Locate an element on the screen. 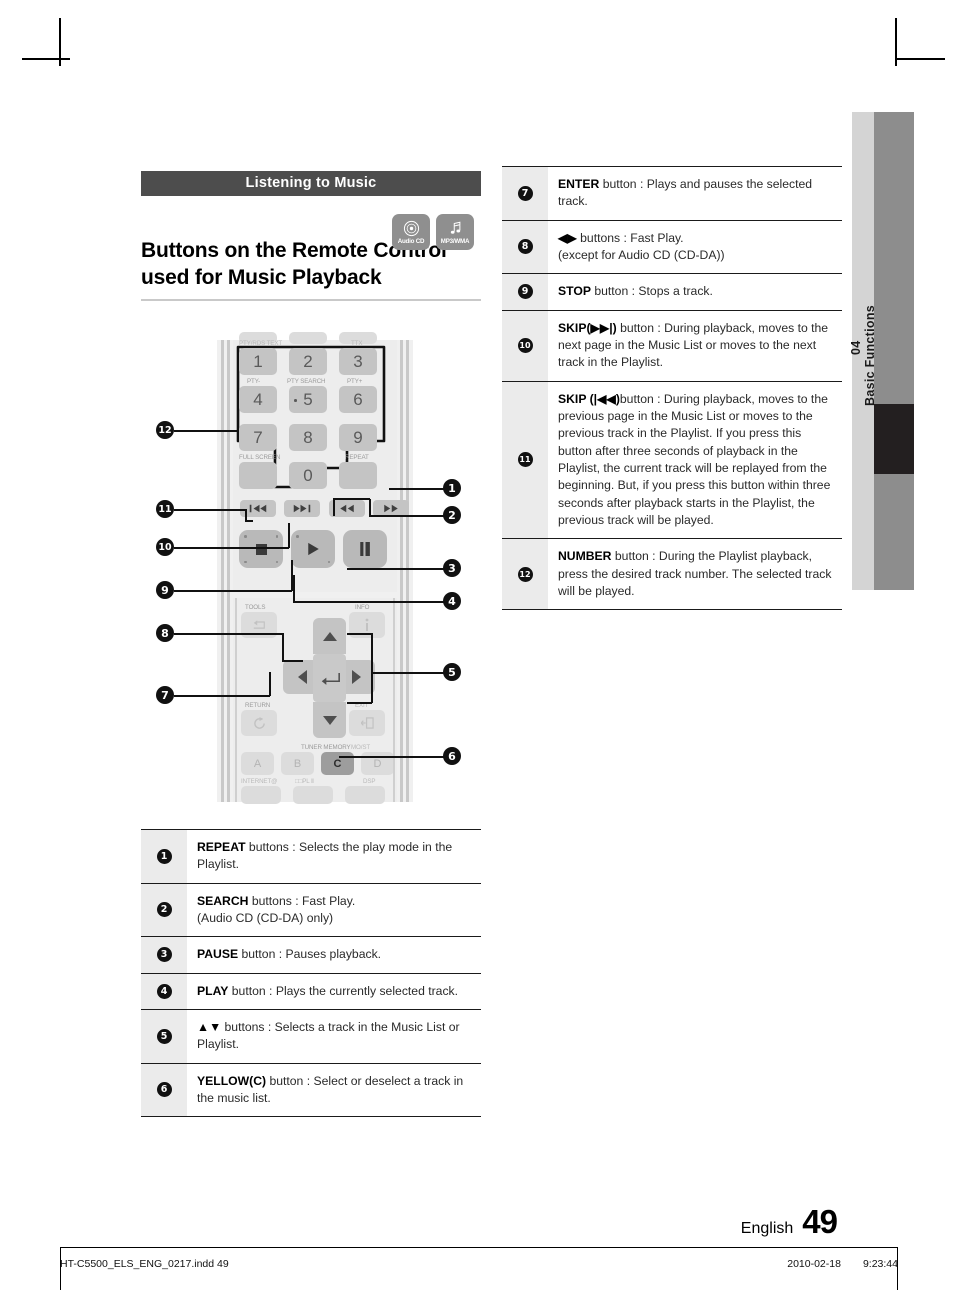 The height and width of the screenshot is (1307, 954). table-row-button-name: PLAY is located at coordinates (213, 990).